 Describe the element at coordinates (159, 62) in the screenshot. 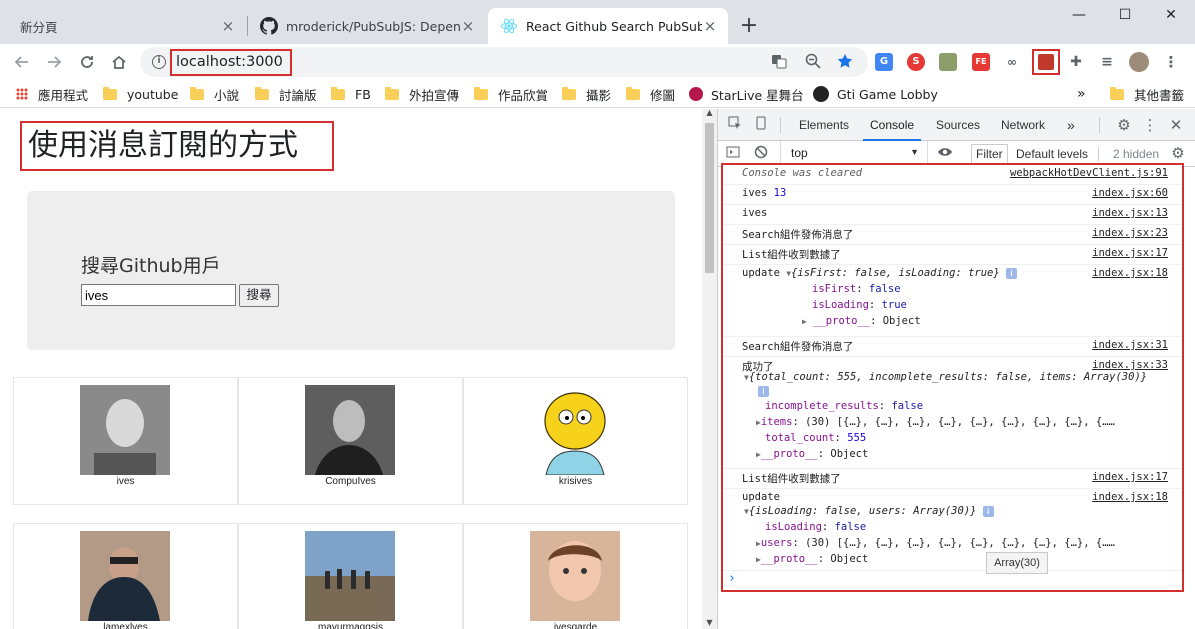

I see `info-icon: i` at that location.